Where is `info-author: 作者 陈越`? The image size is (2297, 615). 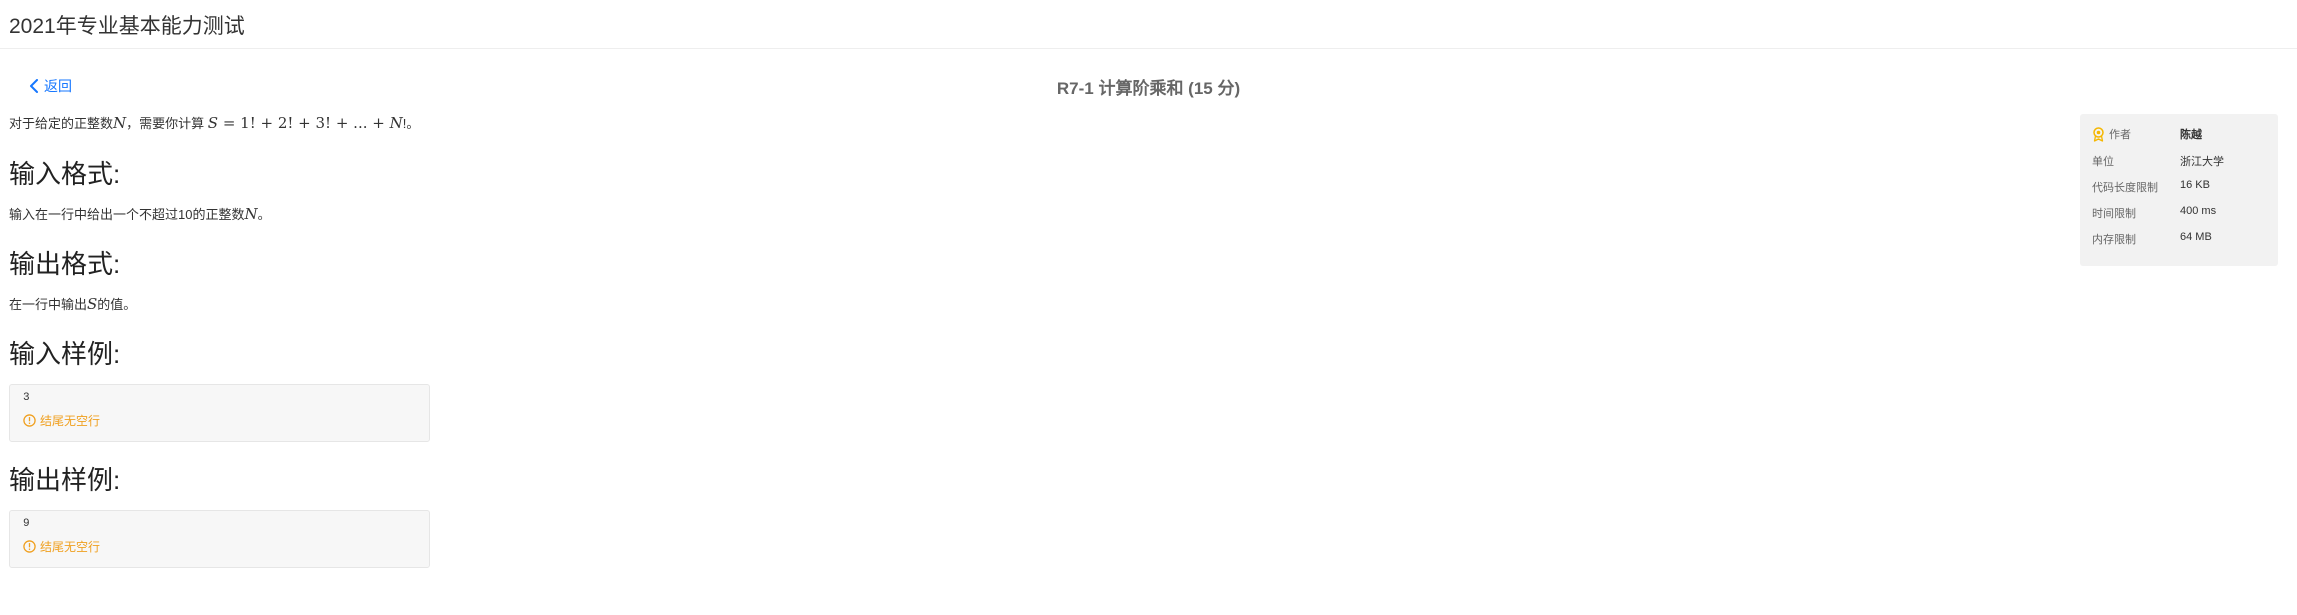 info-author: 作者 陈越 is located at coordinates (2182, 135).